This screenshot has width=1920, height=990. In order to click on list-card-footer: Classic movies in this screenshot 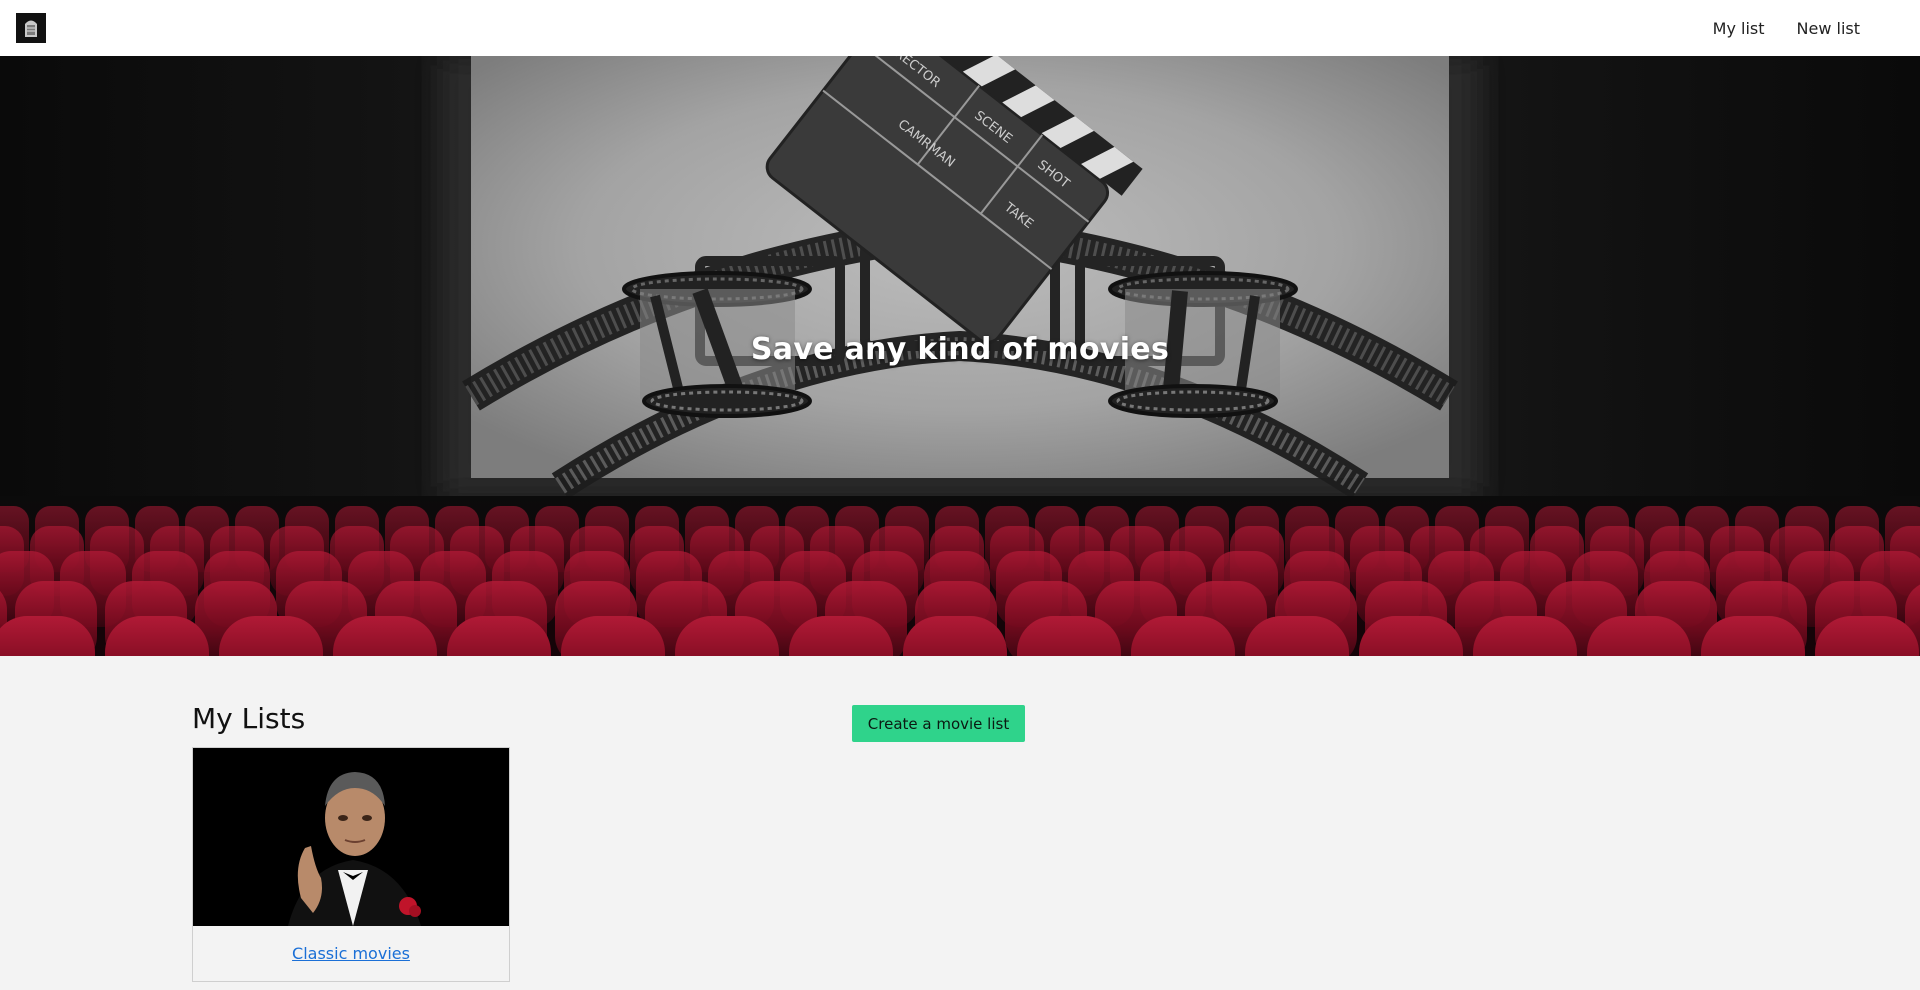, I will do `click(351, 953)`.